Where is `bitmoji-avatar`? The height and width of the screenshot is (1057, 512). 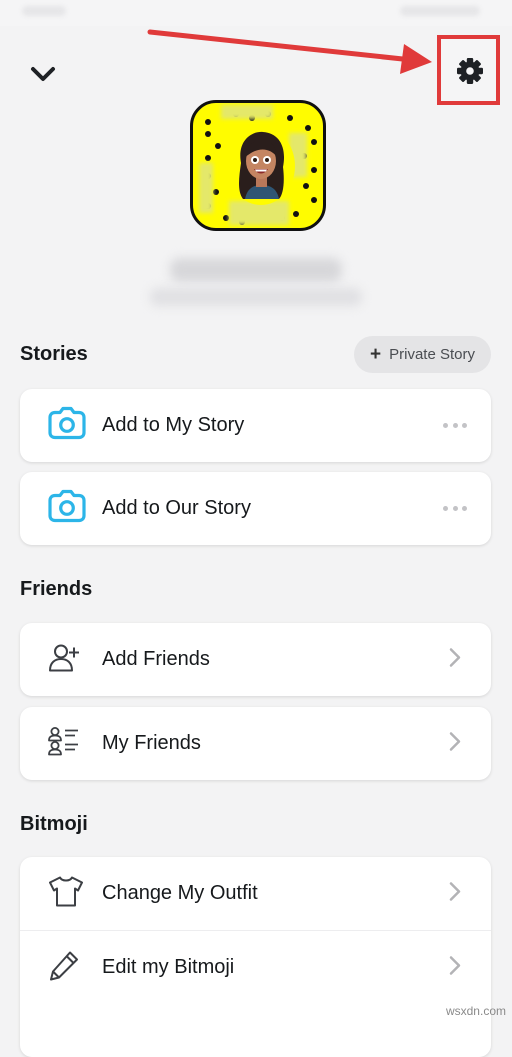
bitmoji-avatar is located at coordinates (262, 165).